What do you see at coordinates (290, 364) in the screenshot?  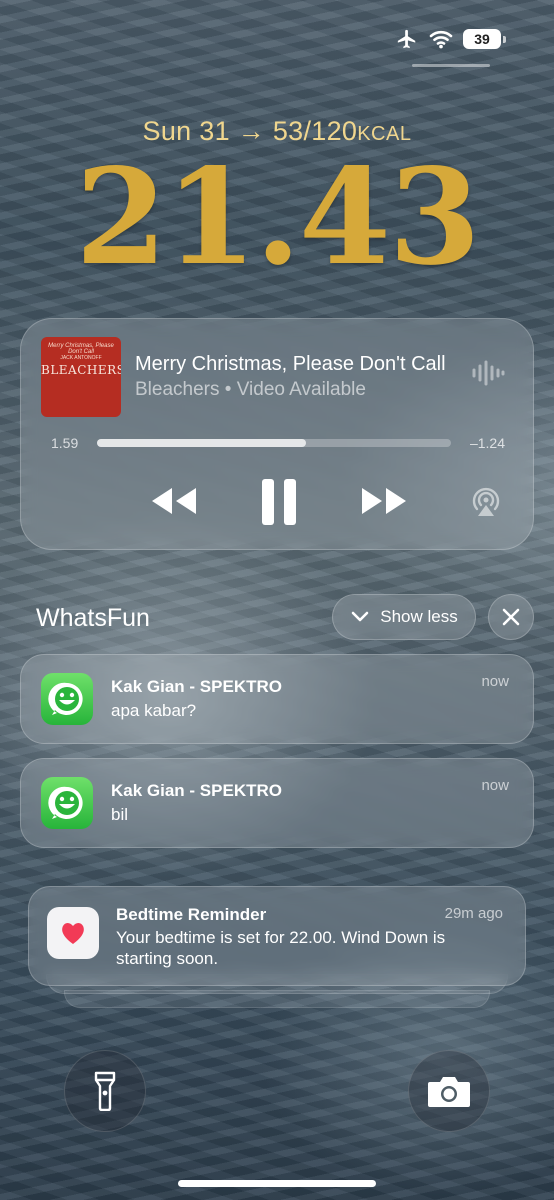 I see `track-title: Merry Christmas, Please Don't Call` at bounding box center [290, 364].